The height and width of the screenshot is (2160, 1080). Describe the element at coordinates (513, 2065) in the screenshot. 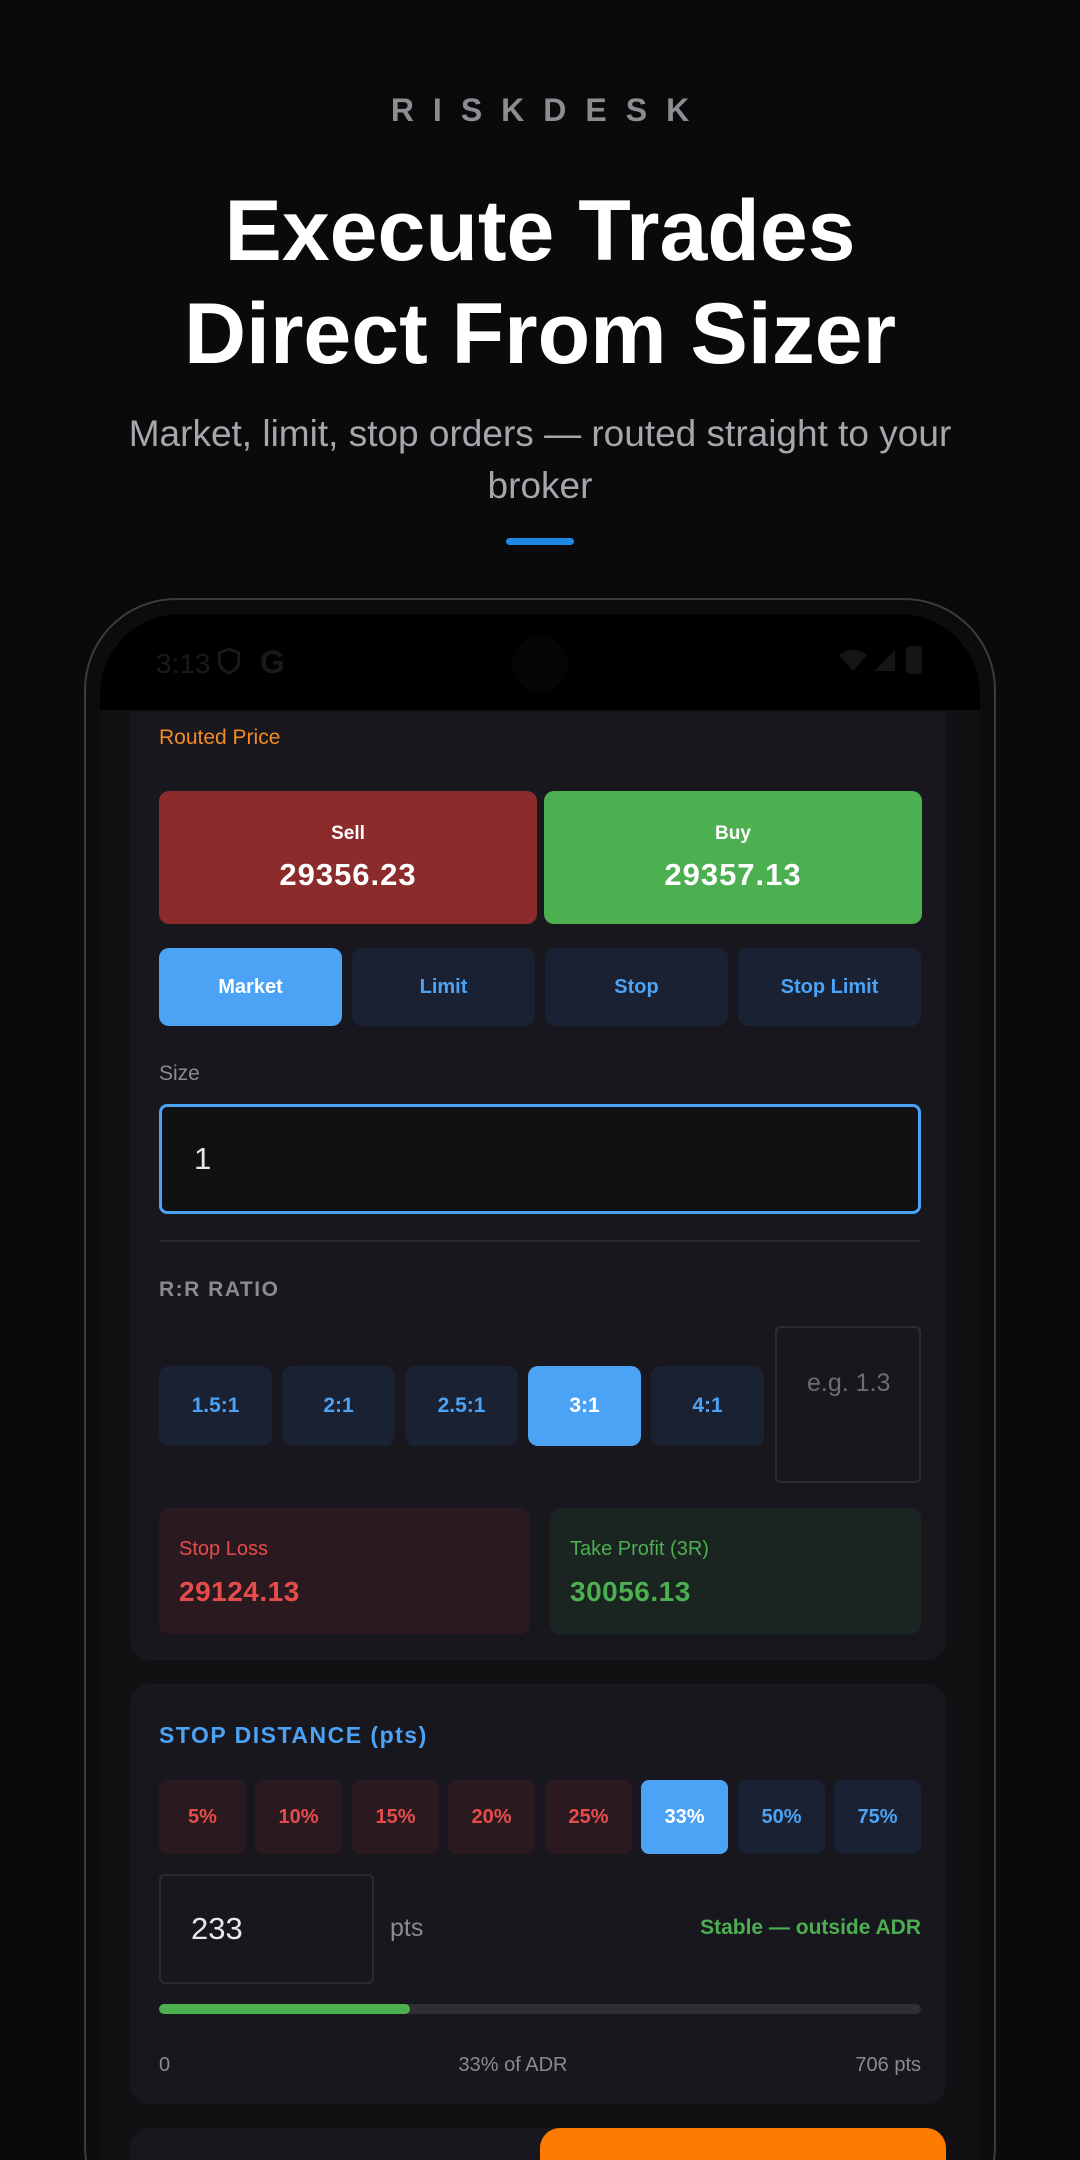

I see `adr-scale-mid: 33% of ADR` at that location.